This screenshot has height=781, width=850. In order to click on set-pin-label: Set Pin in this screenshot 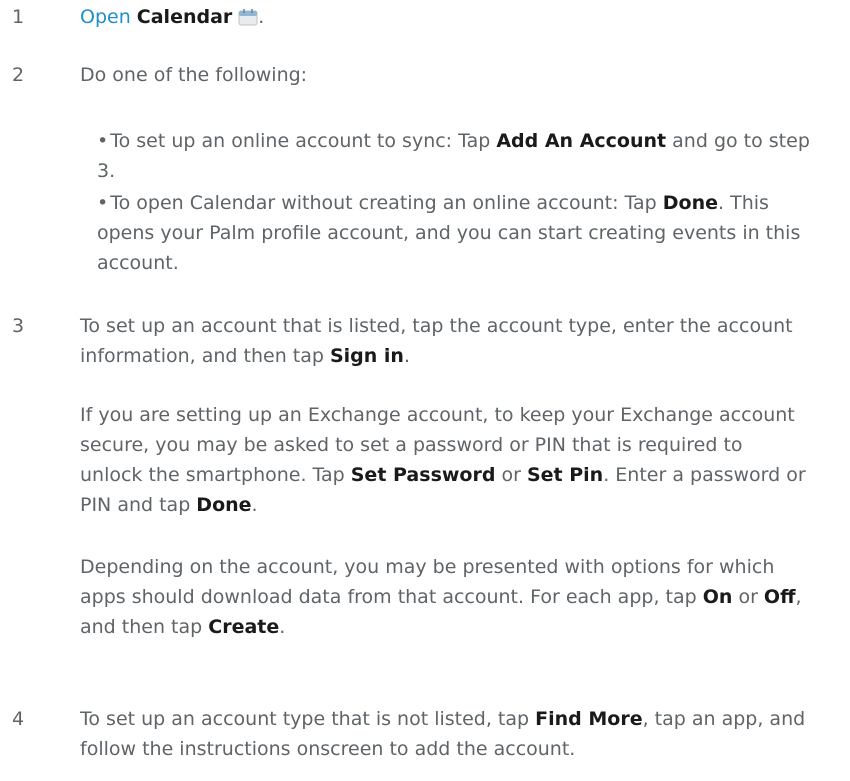, I will do `click(565, 475)`.